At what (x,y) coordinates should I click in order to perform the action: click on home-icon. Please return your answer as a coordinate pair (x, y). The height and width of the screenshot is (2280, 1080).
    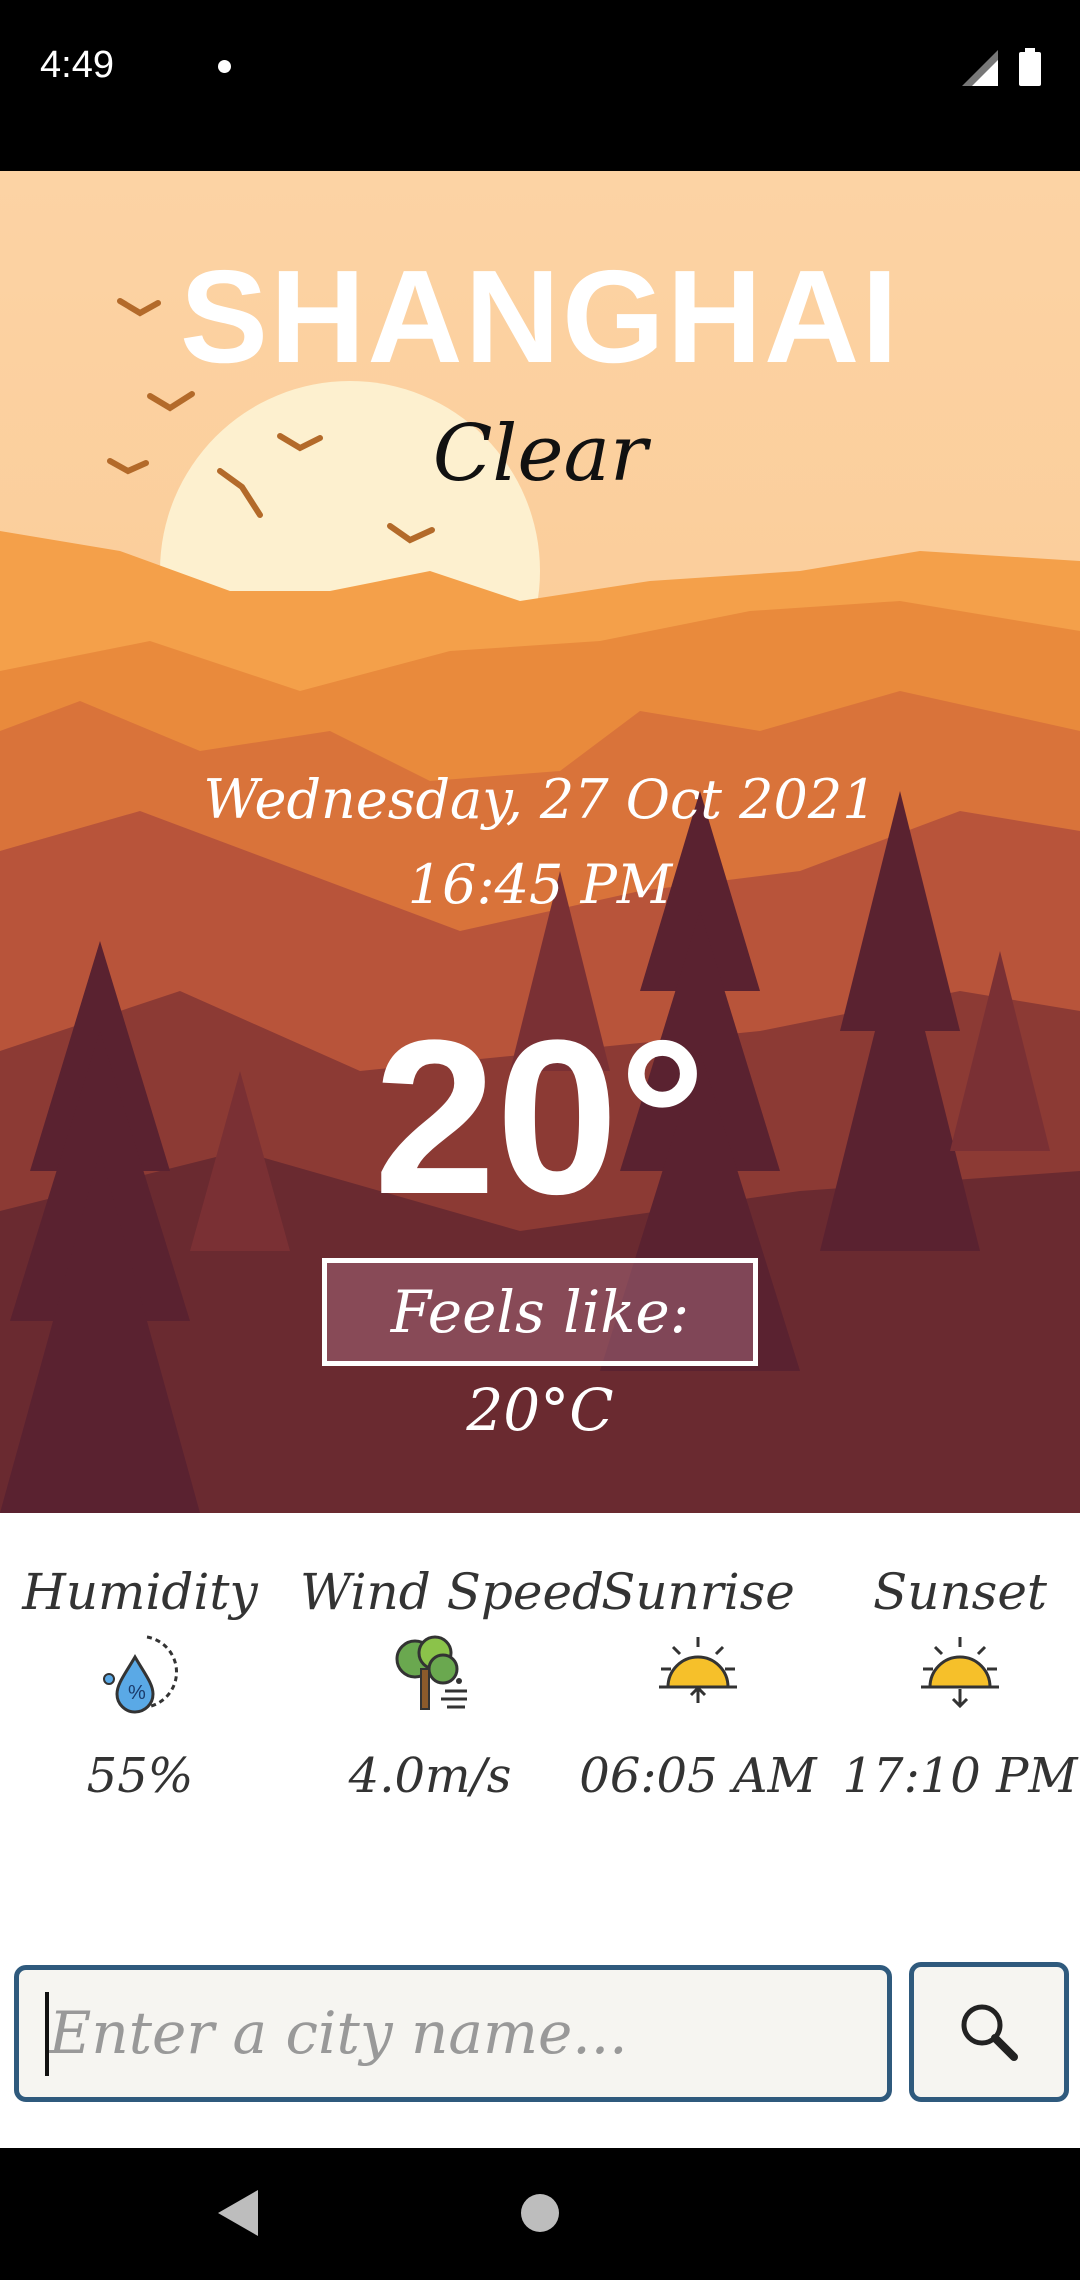
    Looking at the image, I should click on (540, 2213).